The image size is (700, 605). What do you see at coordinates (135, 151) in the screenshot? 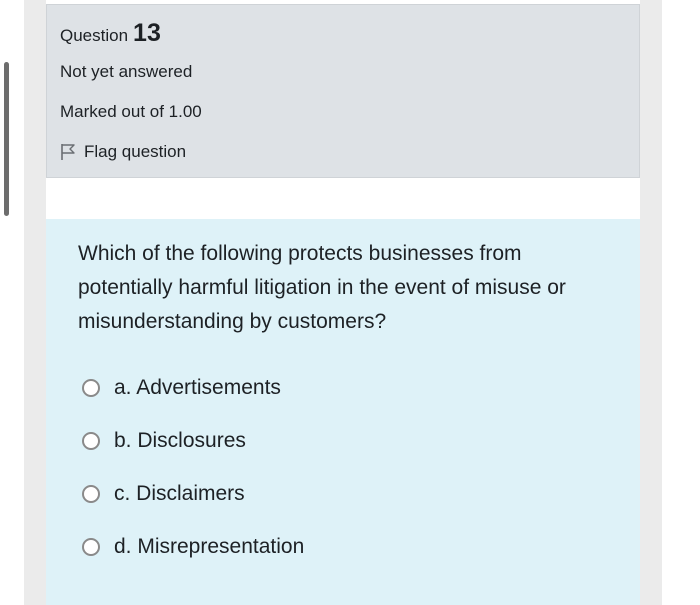
I see `flag-question-label: Flag question` at bounding box center [135, 151].